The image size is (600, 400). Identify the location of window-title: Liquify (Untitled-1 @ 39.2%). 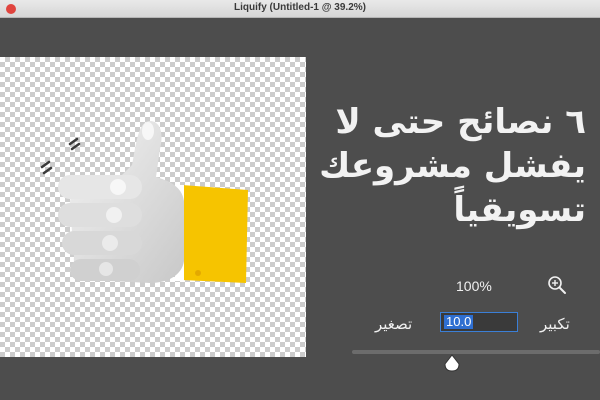
(300, 7).